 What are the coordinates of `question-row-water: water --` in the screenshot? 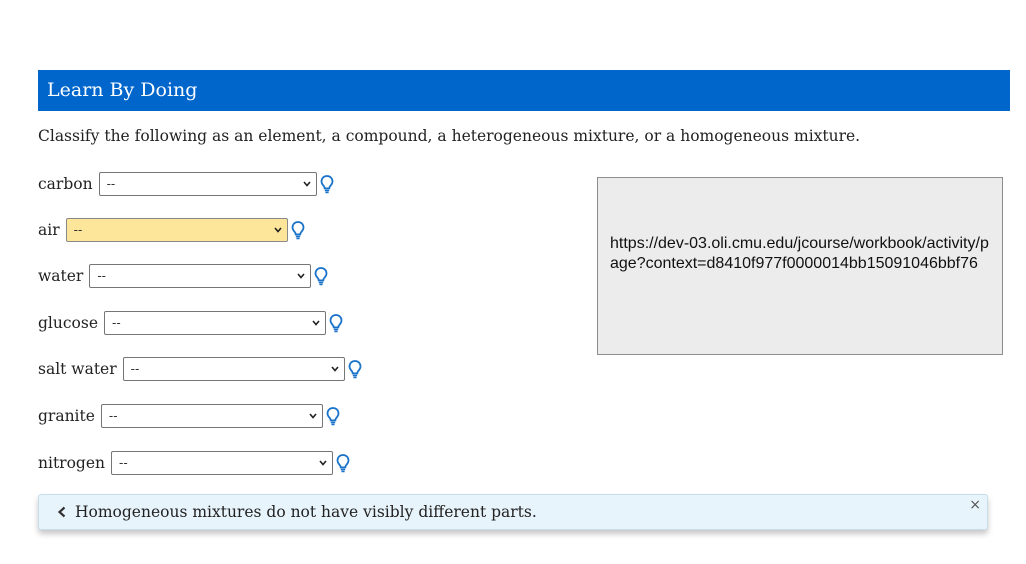 It's located at (183, 276).